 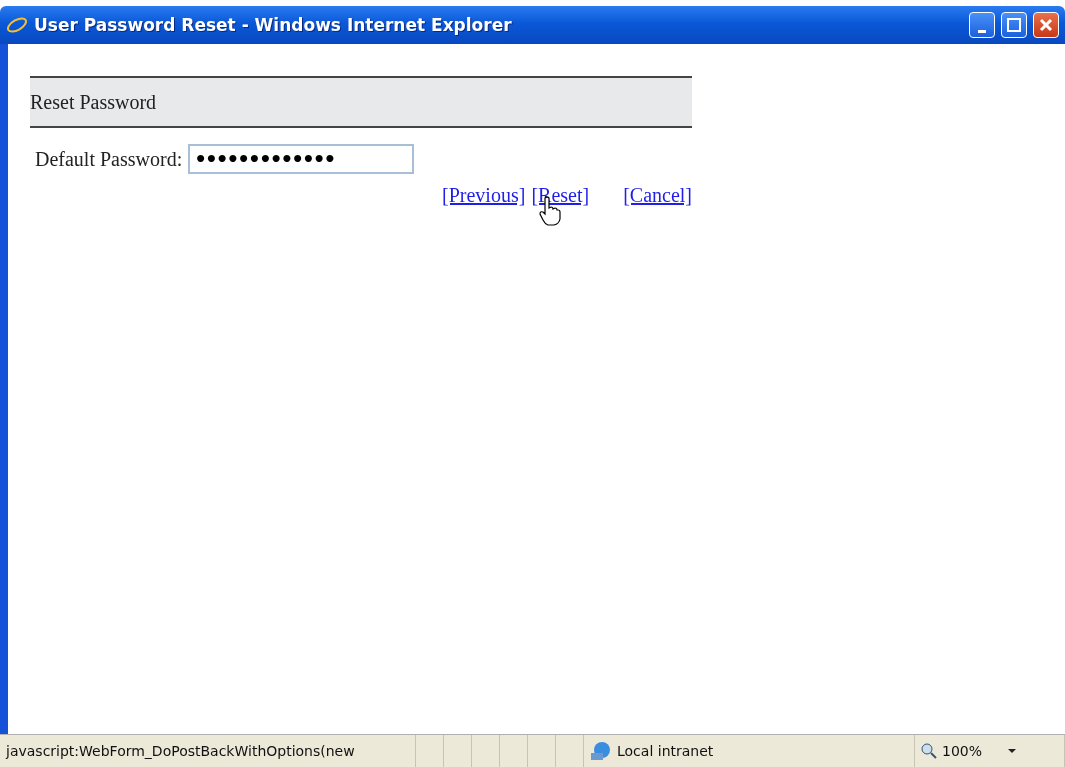 I want to click on globe-icon, so click(x=601, y=751).